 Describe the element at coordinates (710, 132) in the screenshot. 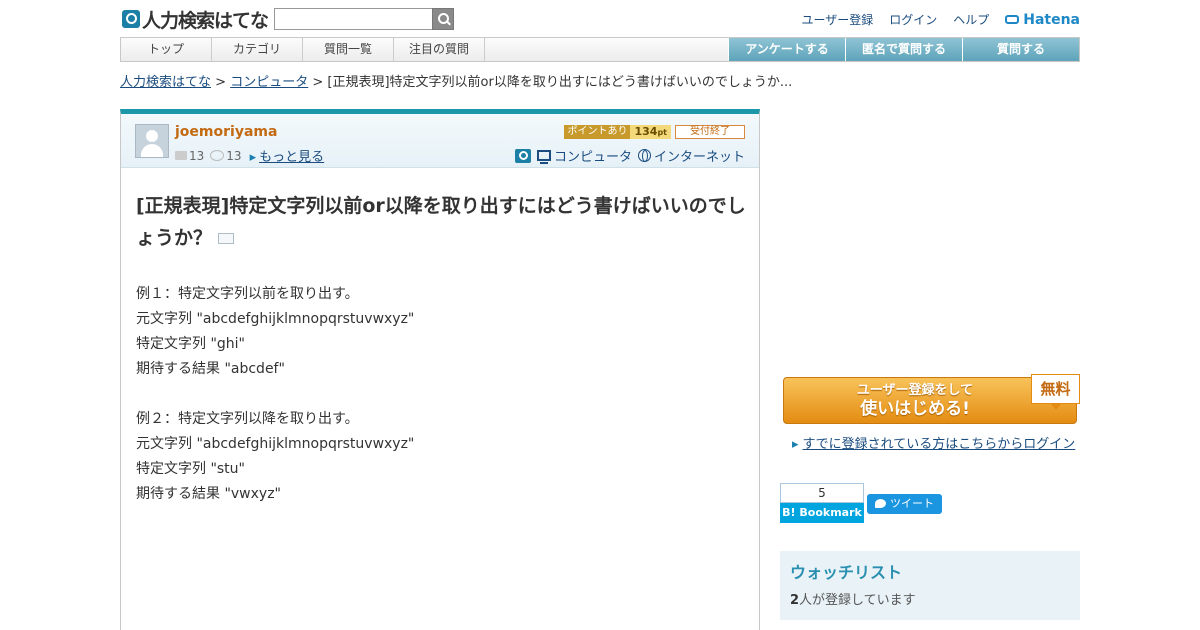

I see `status-badge: 受付終了` at that location.